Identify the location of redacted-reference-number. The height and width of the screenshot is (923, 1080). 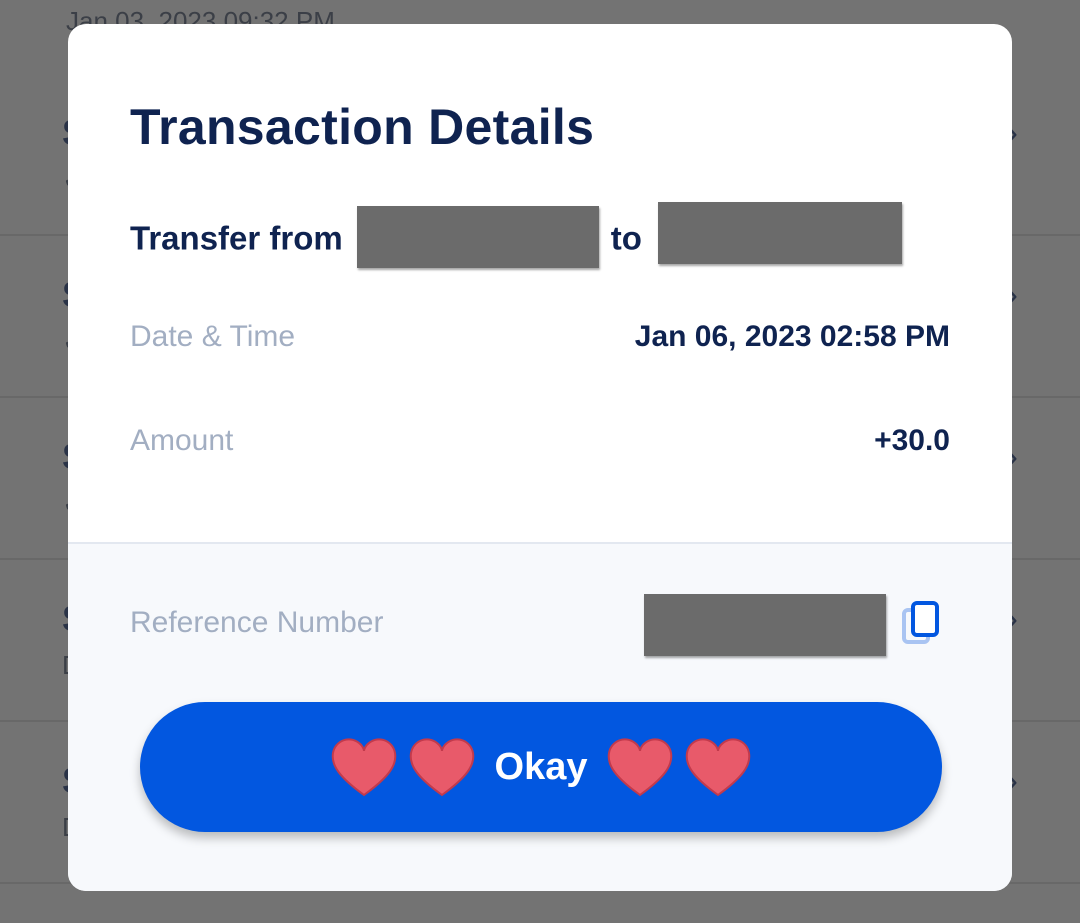
(765, 625).